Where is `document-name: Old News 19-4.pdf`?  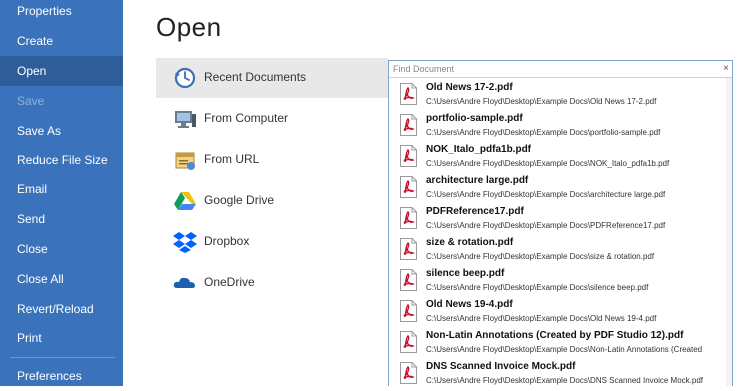
document-name: Old News 19-4.pdf is located at coordinates (469, 304).